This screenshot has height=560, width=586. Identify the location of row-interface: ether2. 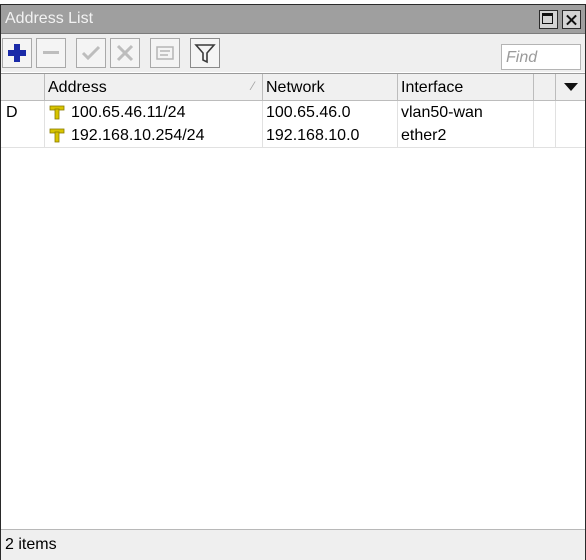
(466, 135).